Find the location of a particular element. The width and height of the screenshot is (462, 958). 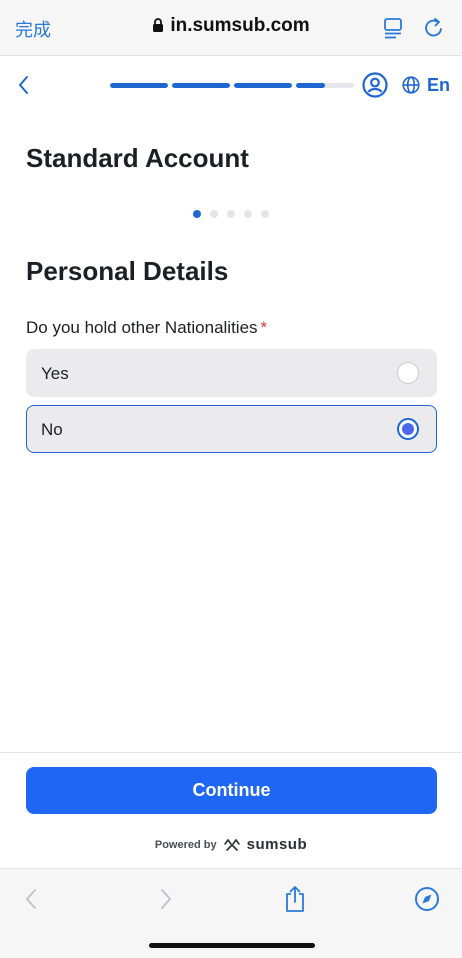

language-selector: En is located at coordinates (426, 85).